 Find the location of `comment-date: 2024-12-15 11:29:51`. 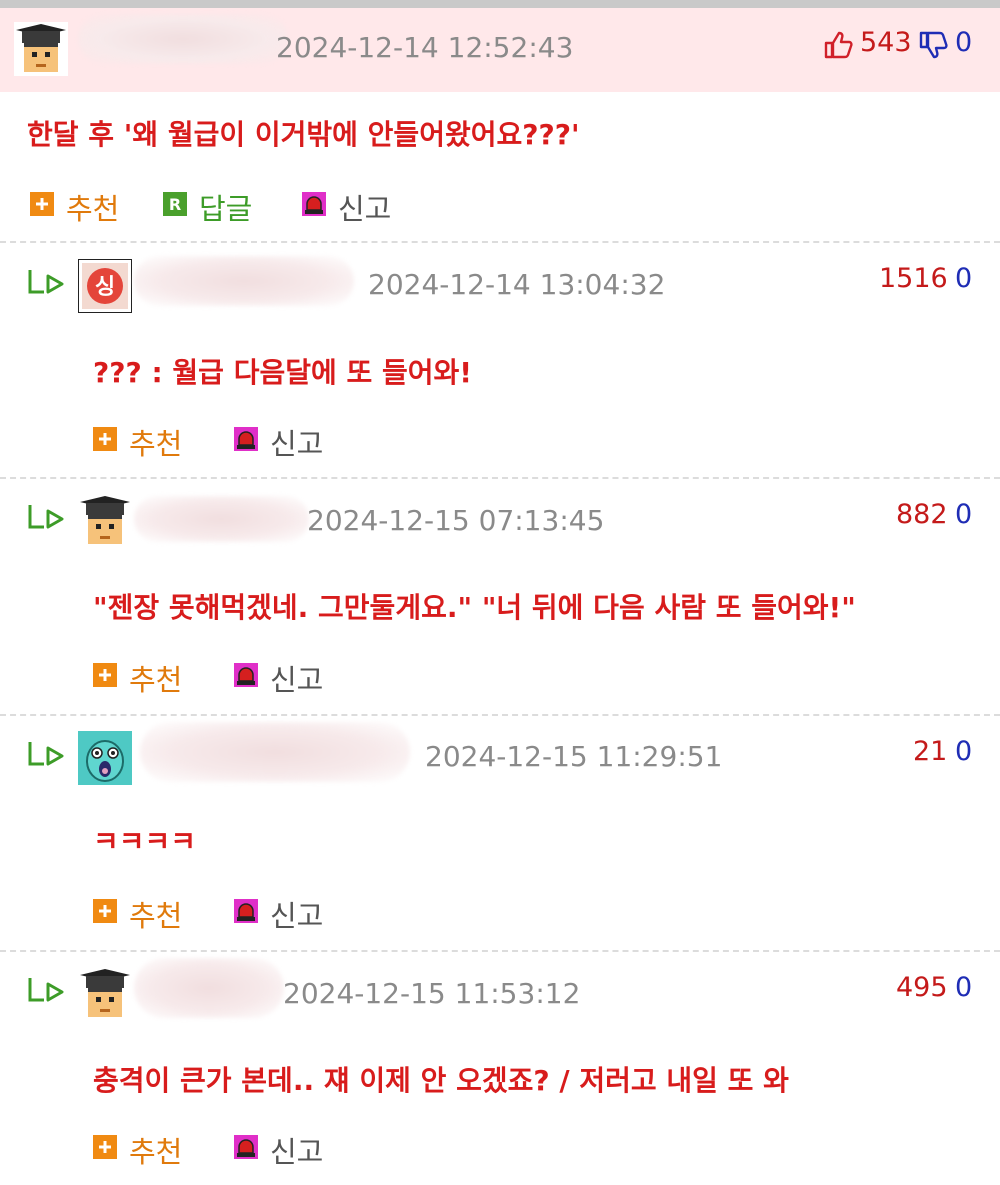

comment-date: 2024-12-15 11:29:51 is located at coordinates (574, 756).